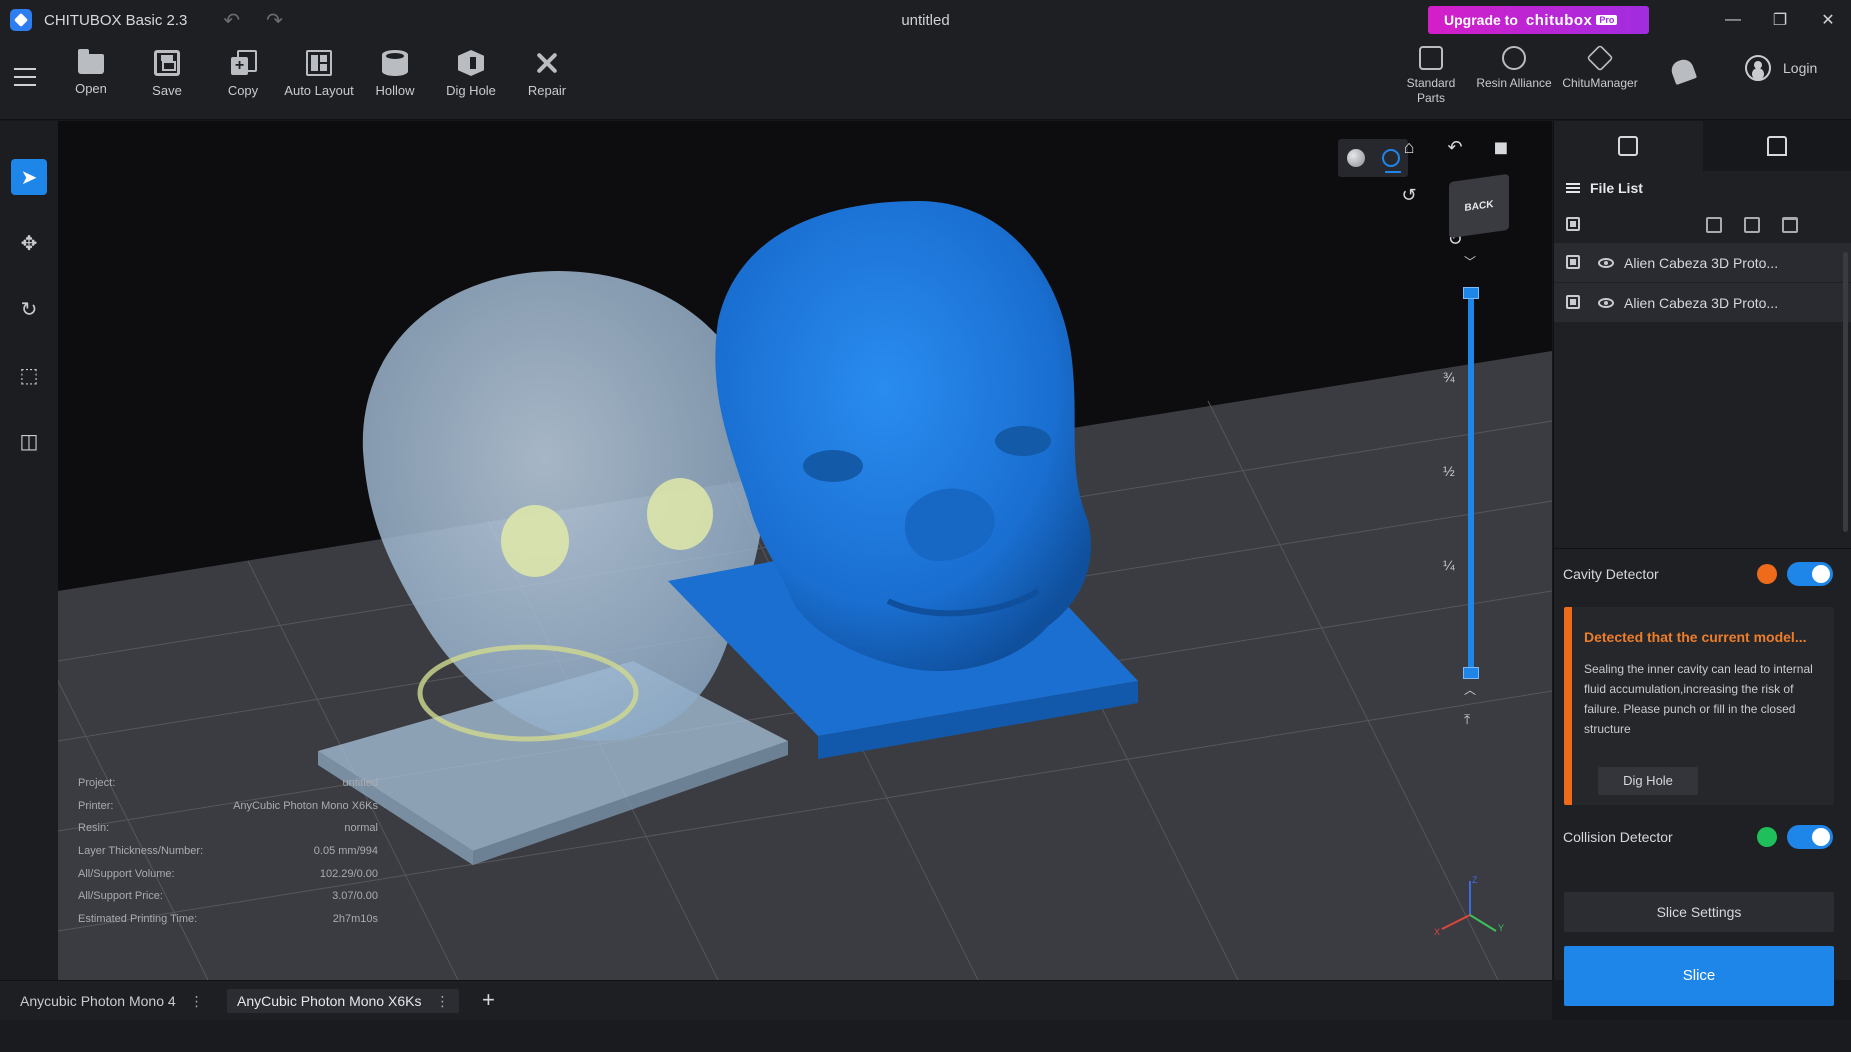 Image resolution: width=1851 pixels, height=1052 pixels. I want to click on axis-gizmo: Z X Y, so click(1469, 906).